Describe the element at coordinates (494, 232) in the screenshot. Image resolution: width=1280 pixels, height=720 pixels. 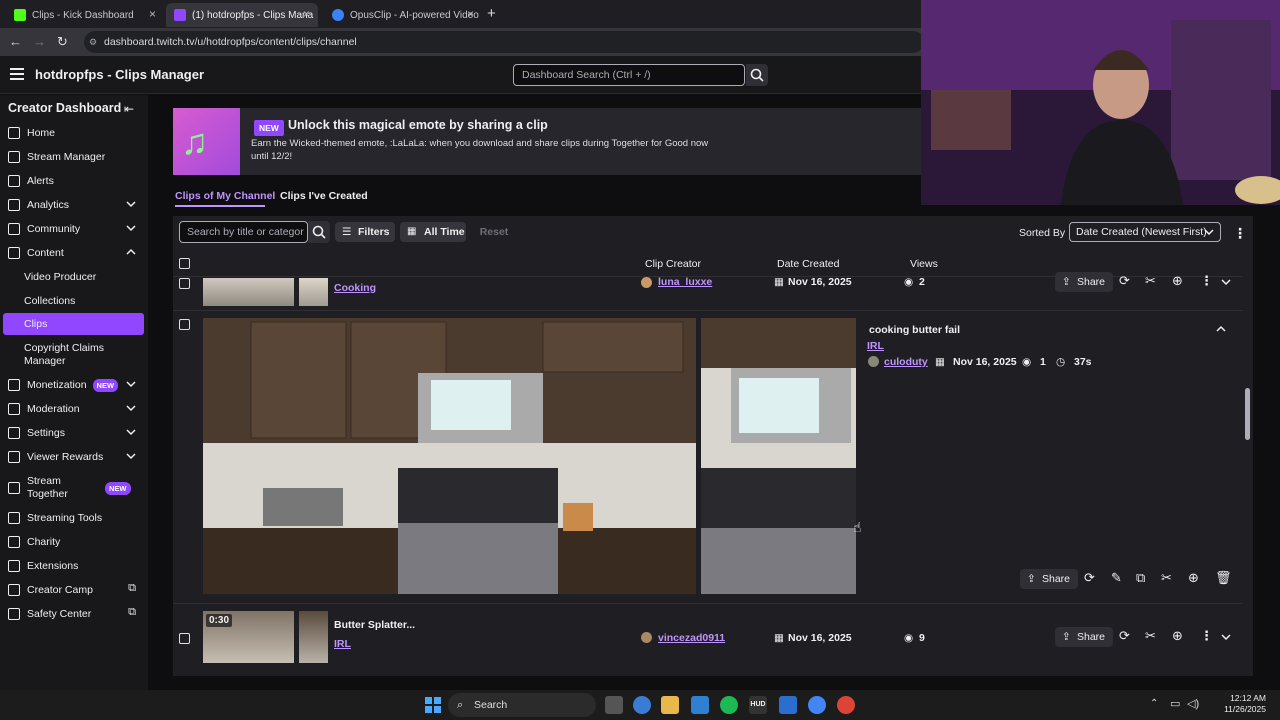
I see `reset-button: Reset` at that location.